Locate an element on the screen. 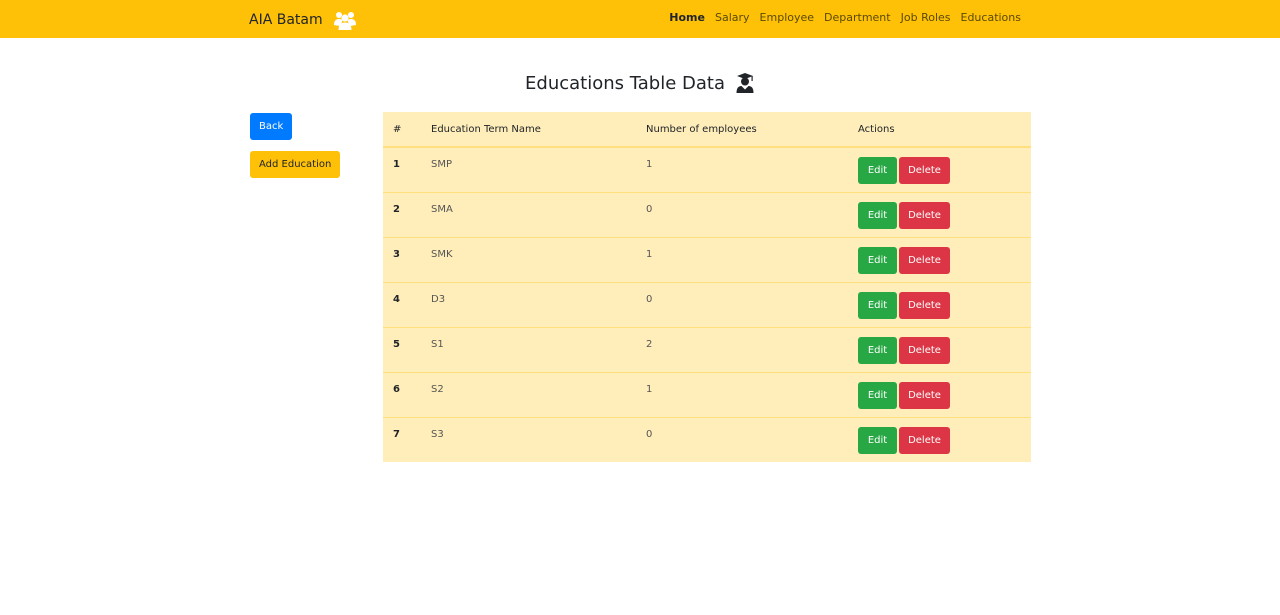 This screenshot has width=1280, height=615. nav-link-home: Home is located at coordinates (687, 17).